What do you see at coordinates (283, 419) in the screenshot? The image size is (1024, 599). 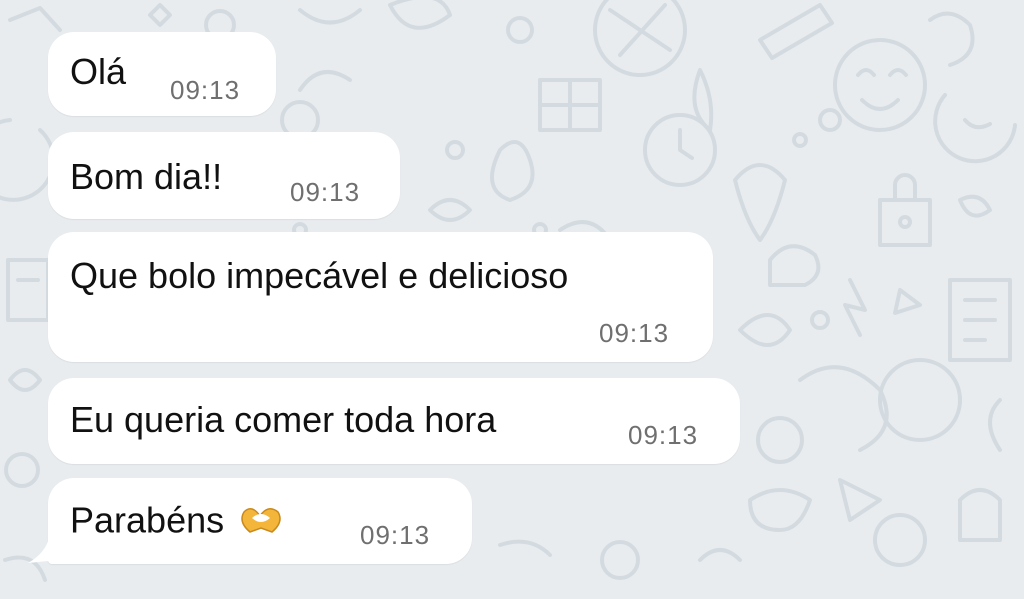 I see `message-text: Eu queria comer toda hora` at bounding box center [283, 419].